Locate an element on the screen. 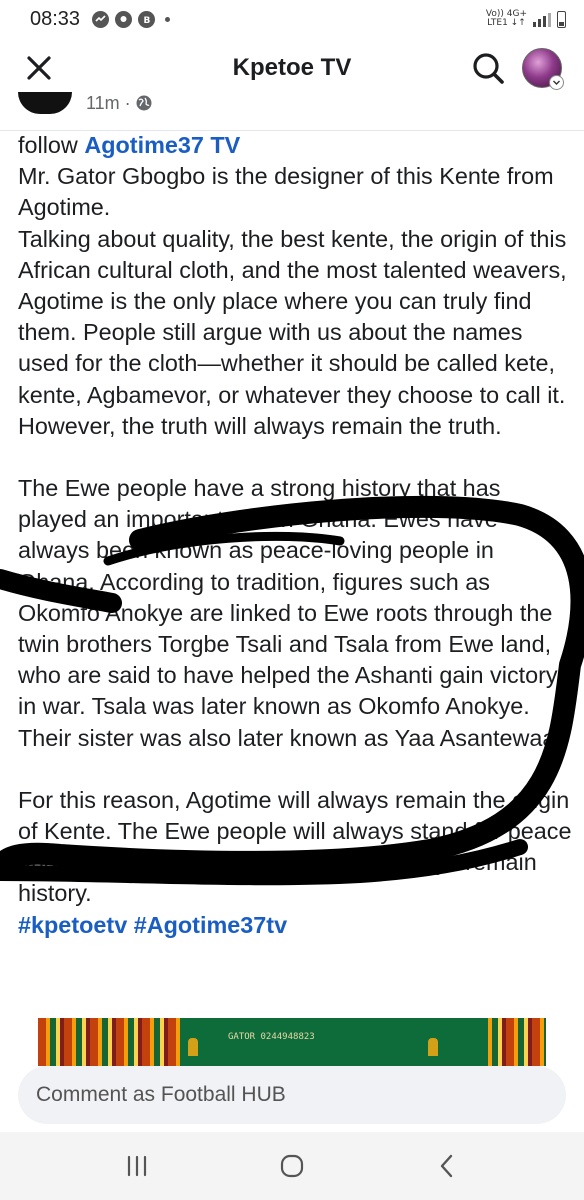 The image size is (584, 1200). b-app-icon: B is located at coordinates (147, 19).